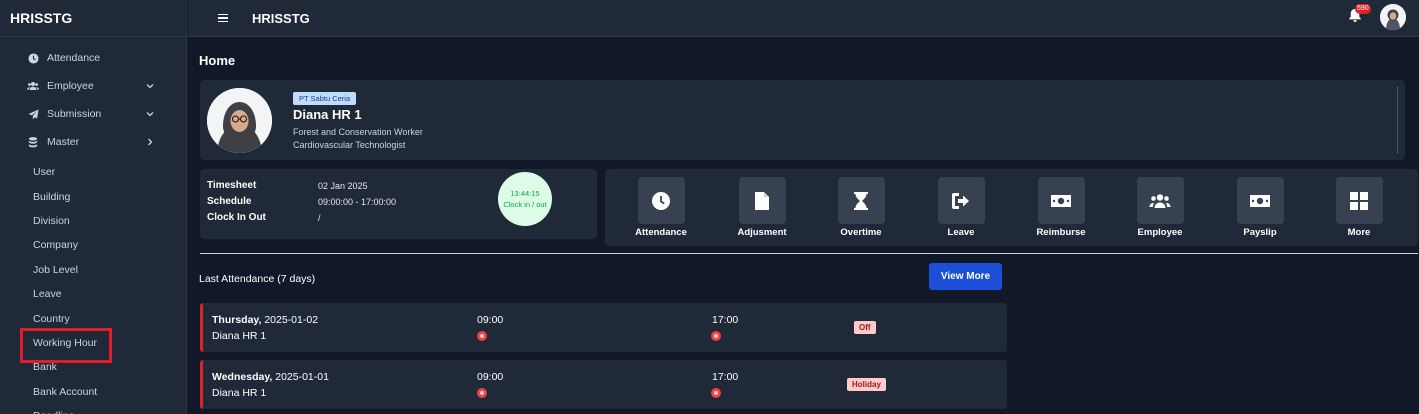  I want to click on submenu-item-division: Division, so click(93, 221).